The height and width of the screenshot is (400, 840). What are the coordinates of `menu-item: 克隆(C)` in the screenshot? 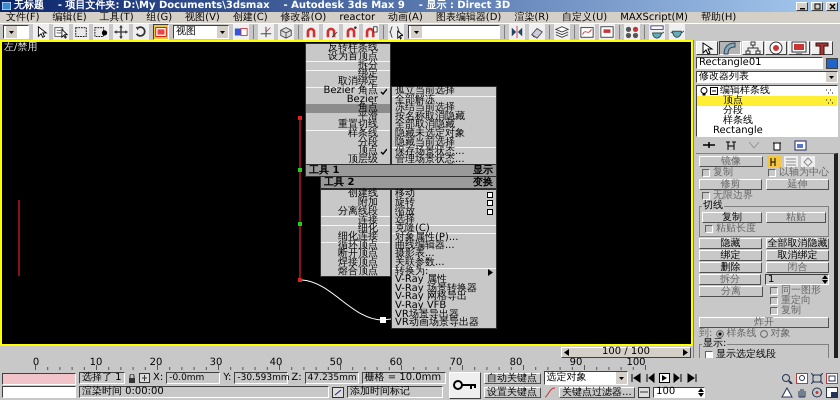 It's located at (444, 229).